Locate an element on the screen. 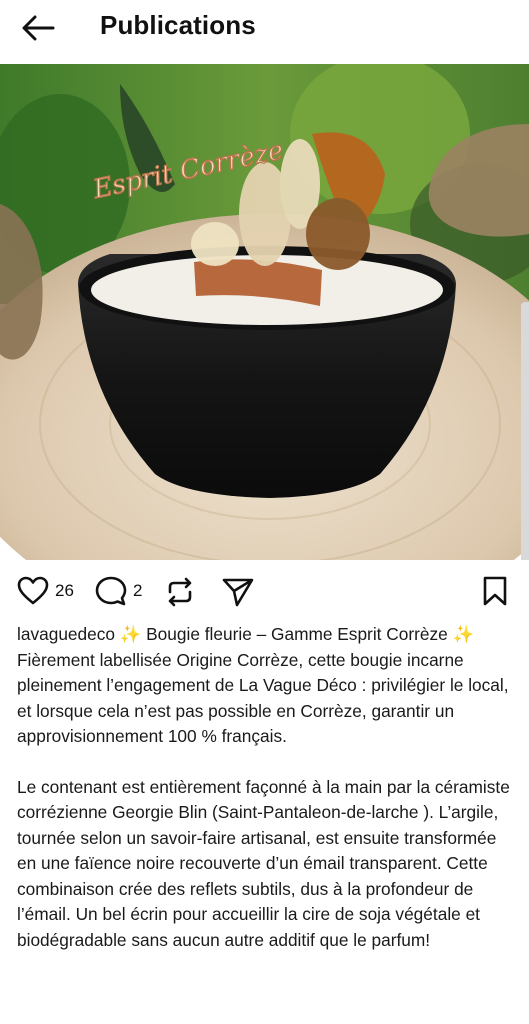 Image resolution: width=529 pixels, height=1024 pixels. share-button is located at coordinates (238, 592).